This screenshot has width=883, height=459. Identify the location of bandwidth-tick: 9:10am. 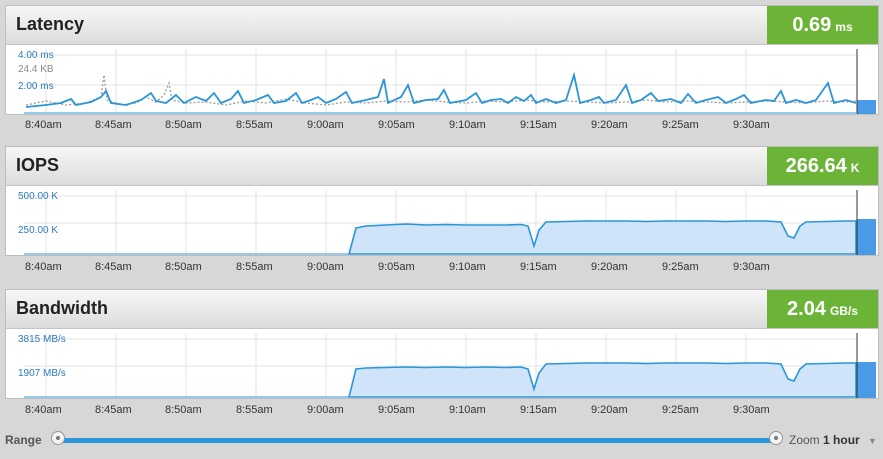
(467, 410).